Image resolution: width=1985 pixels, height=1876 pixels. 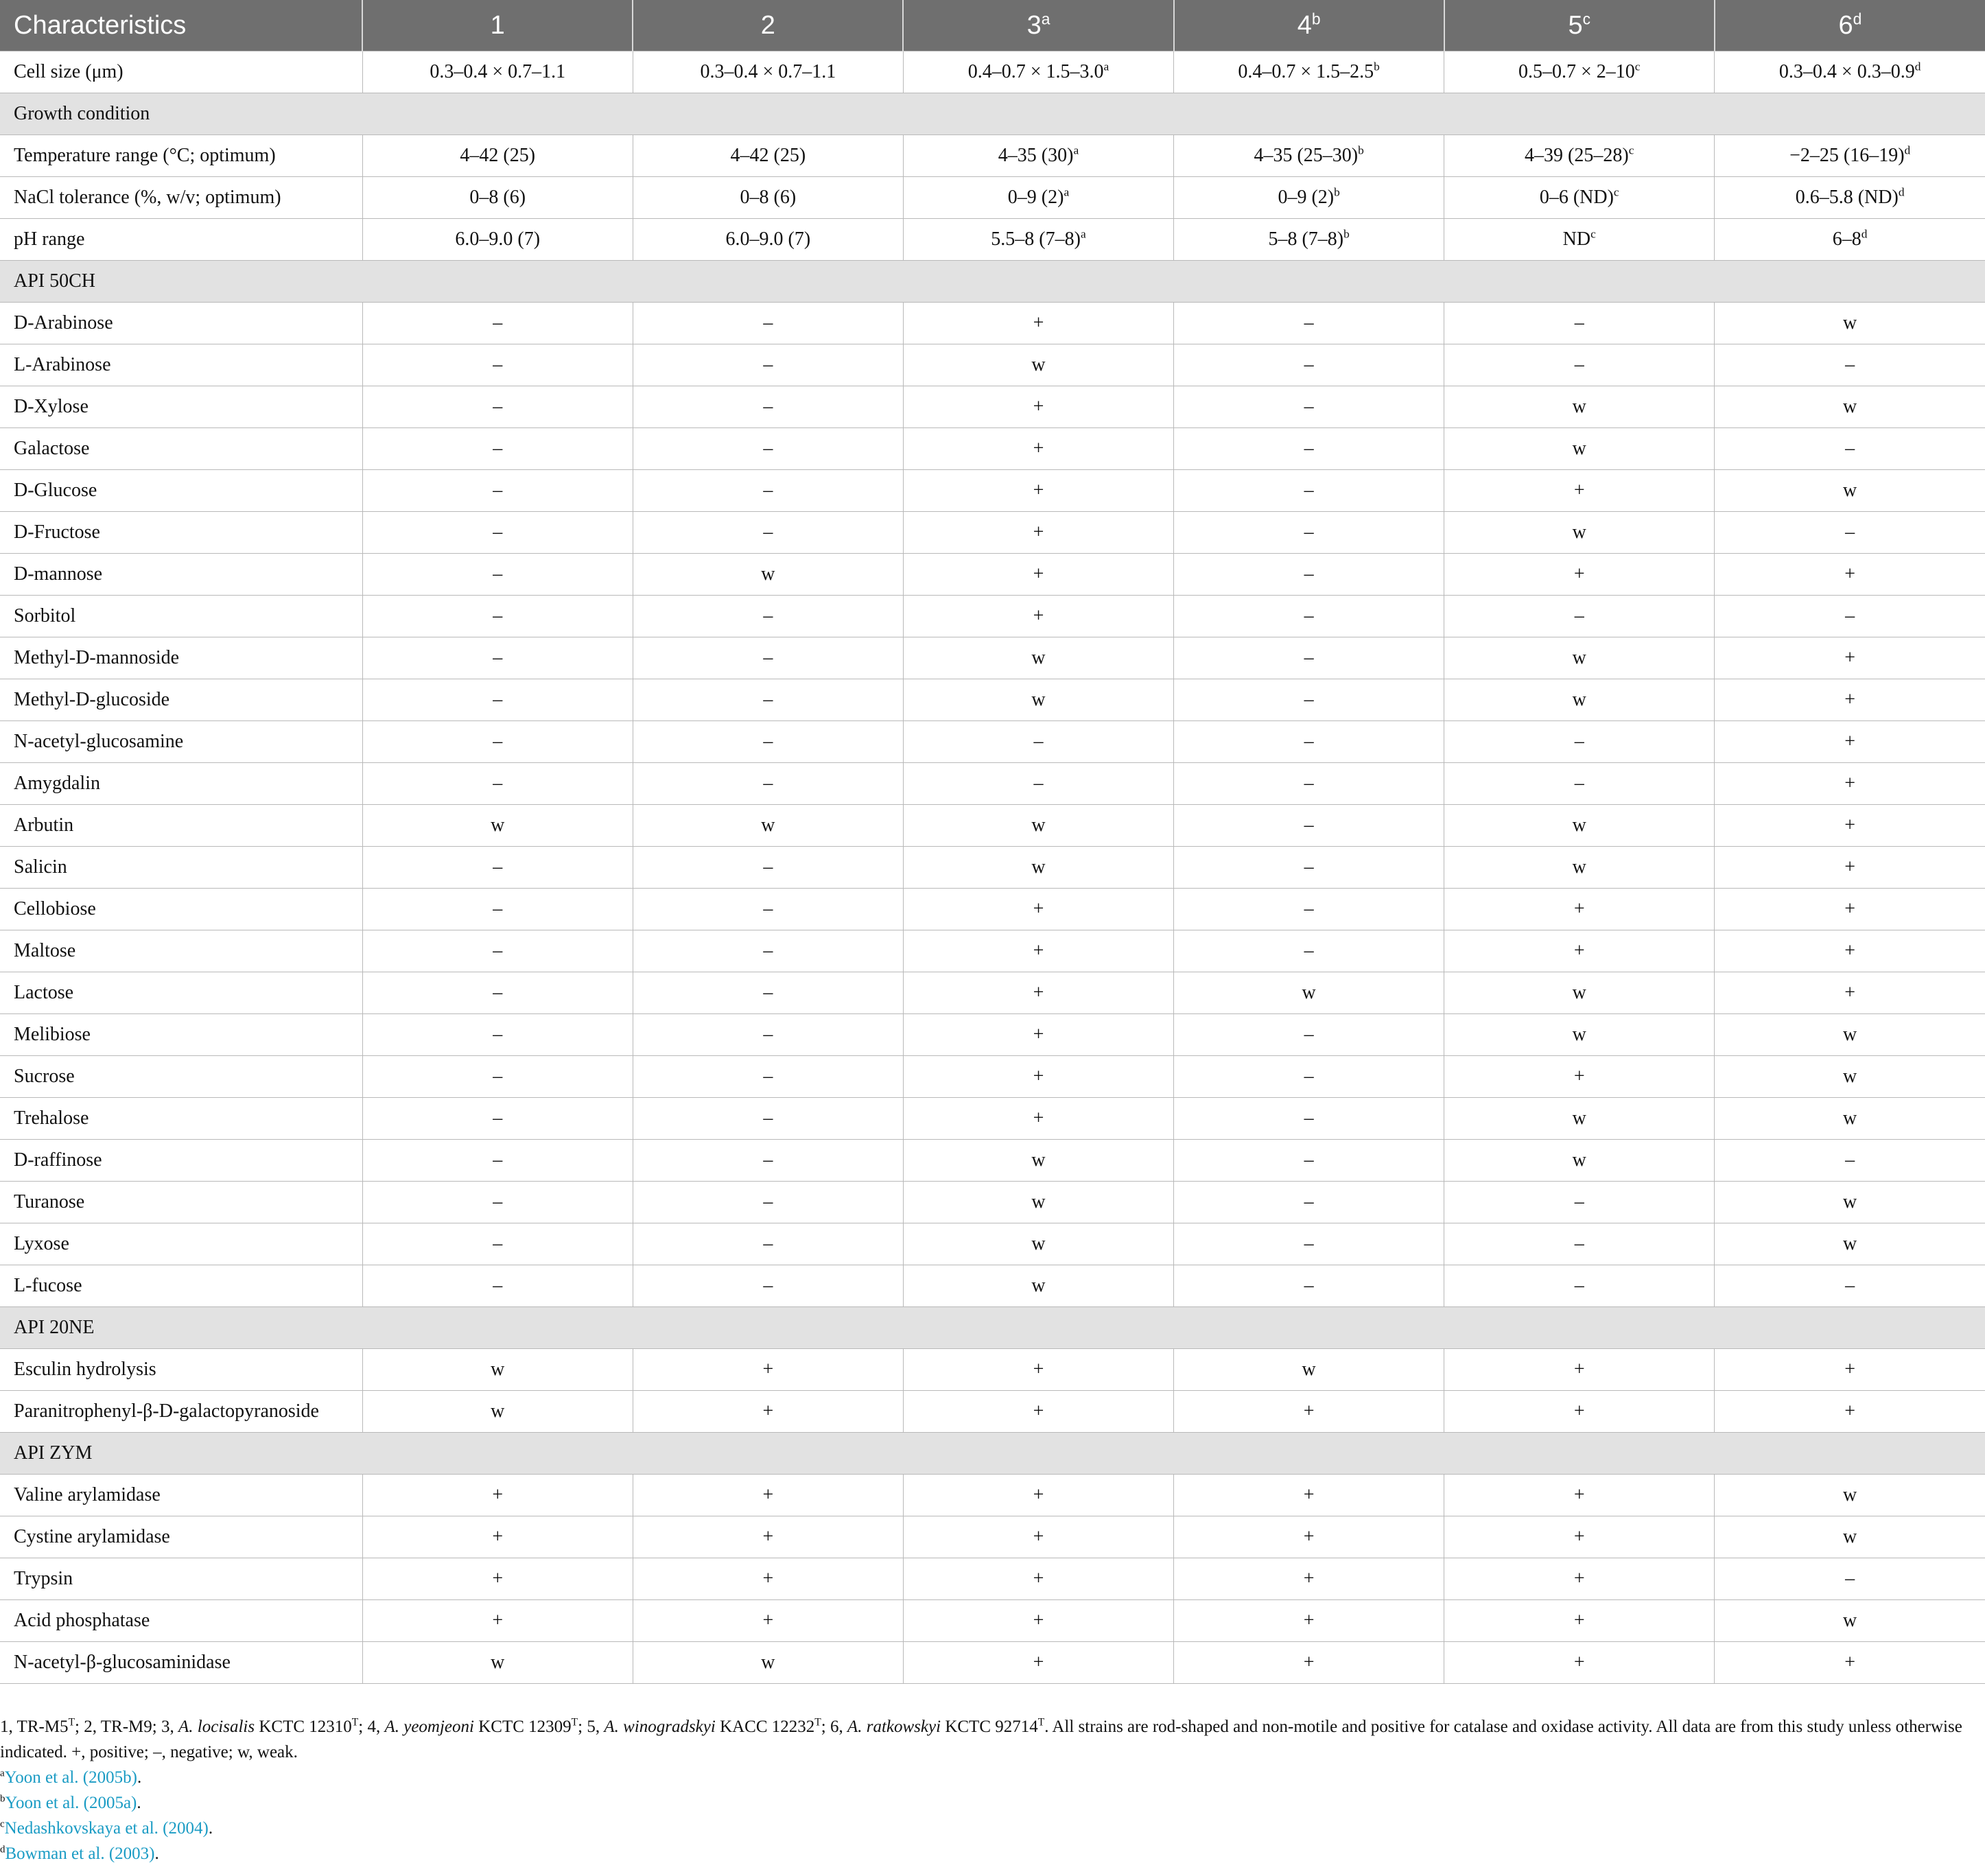 What do you see at coordinates (1849, 25) in the screenshot?
I see `column-header-strain-6: 6d` at bounding box center [1849, 25].